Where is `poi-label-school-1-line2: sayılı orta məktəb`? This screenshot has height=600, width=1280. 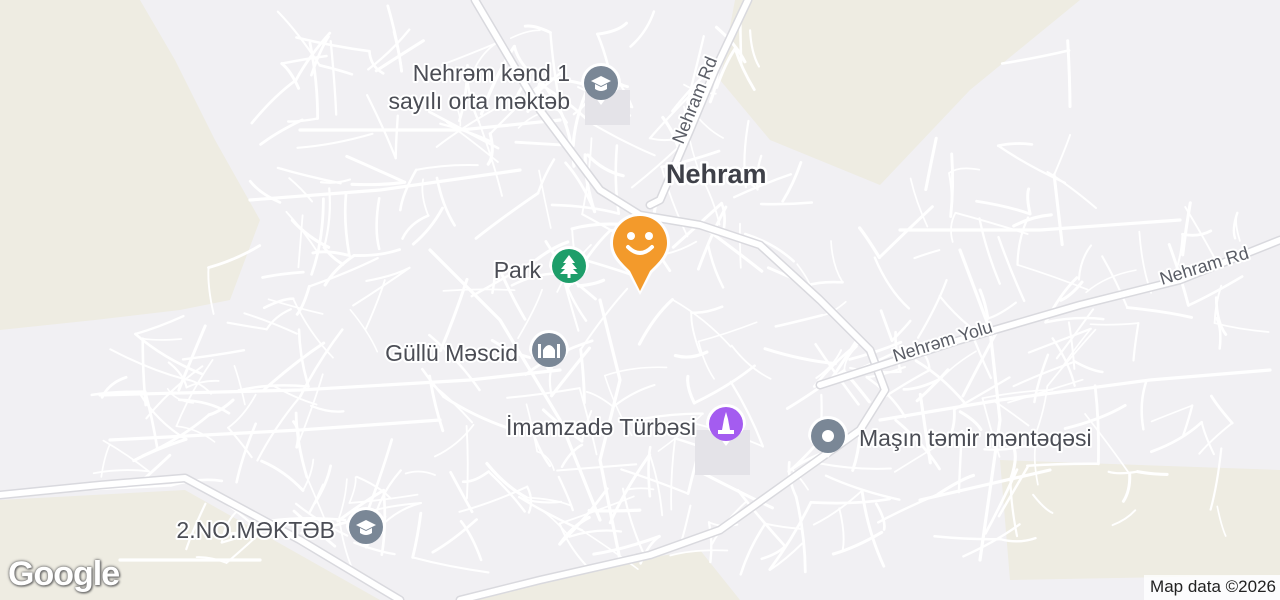
poi-label-school-1-line2: sayılı orta məktəb is located at coordinates (479, 101).